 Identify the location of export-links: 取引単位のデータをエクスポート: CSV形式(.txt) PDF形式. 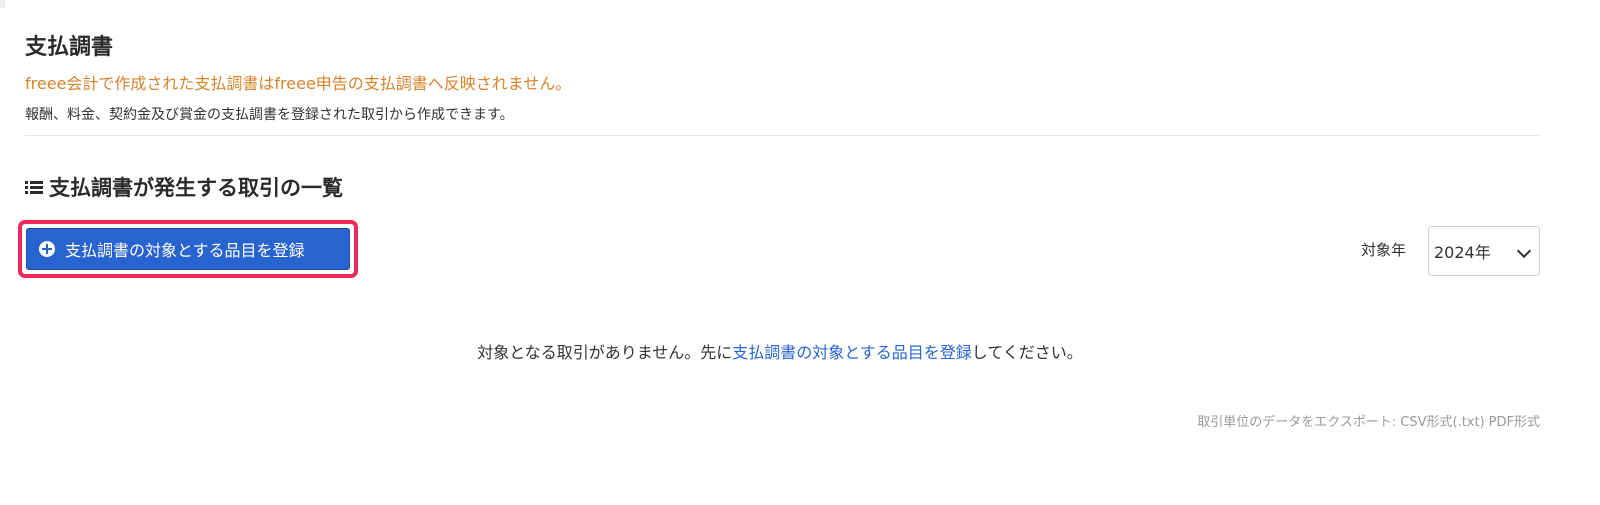
(1368, 423).